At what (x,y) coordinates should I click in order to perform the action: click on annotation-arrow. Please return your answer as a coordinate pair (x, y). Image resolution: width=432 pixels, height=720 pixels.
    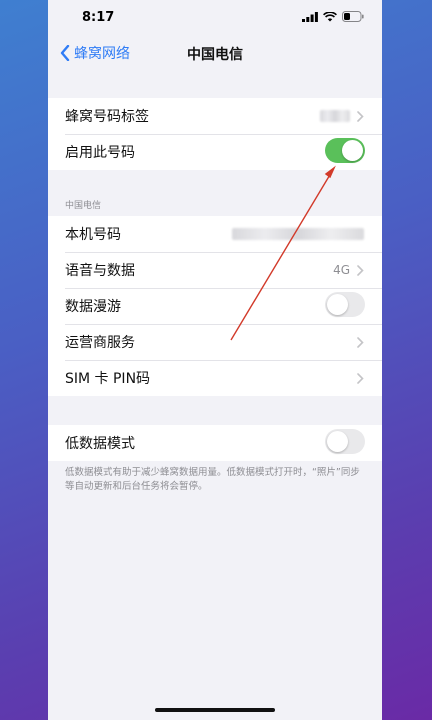
    Looking at the image, I should click on (283, 253).